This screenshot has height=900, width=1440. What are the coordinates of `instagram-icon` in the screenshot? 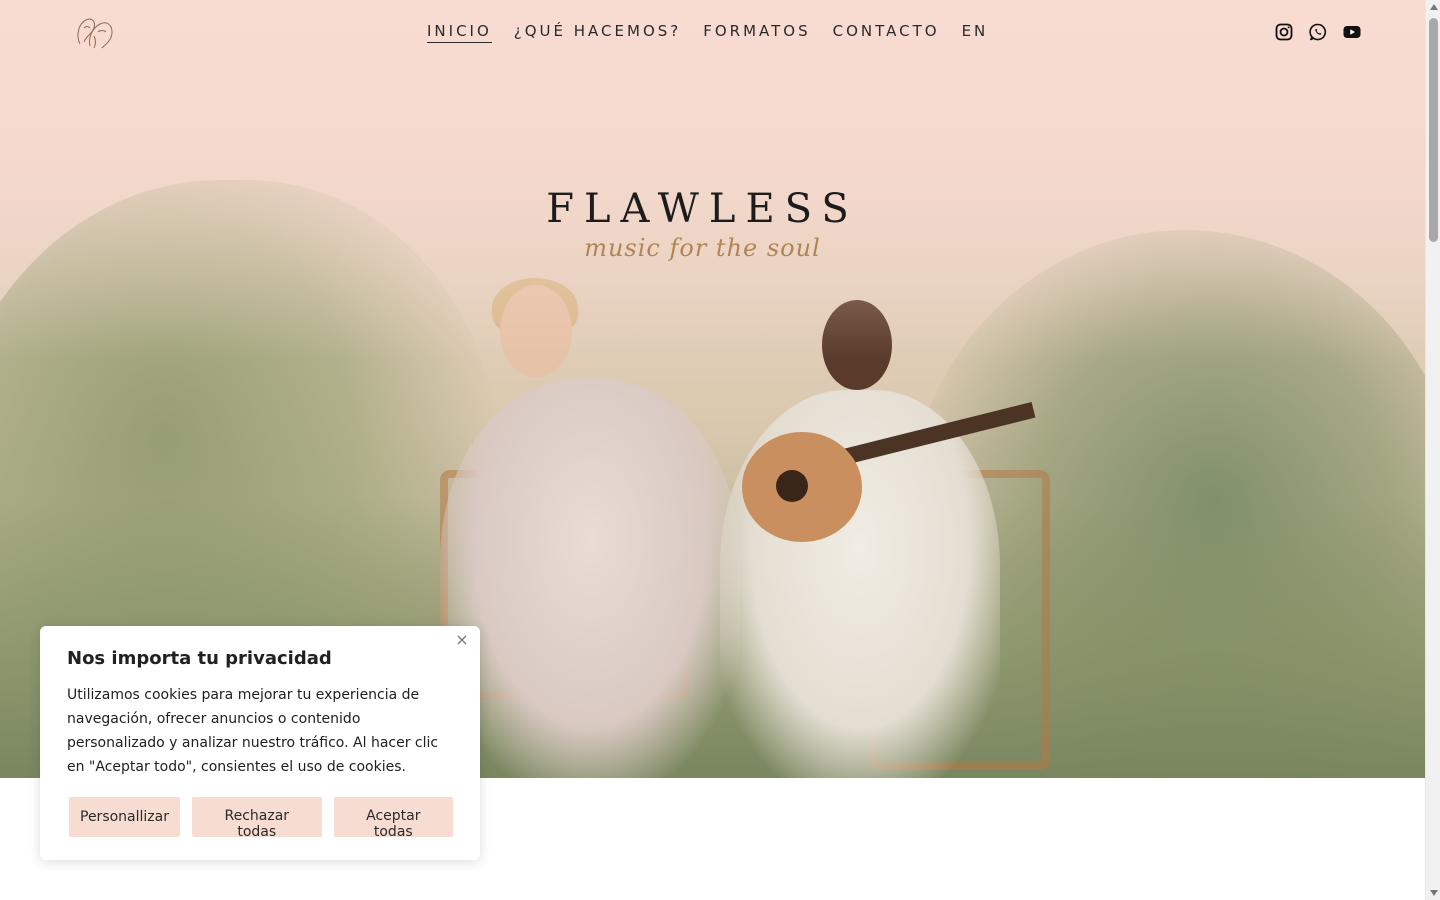 It's located at (1284, 32).